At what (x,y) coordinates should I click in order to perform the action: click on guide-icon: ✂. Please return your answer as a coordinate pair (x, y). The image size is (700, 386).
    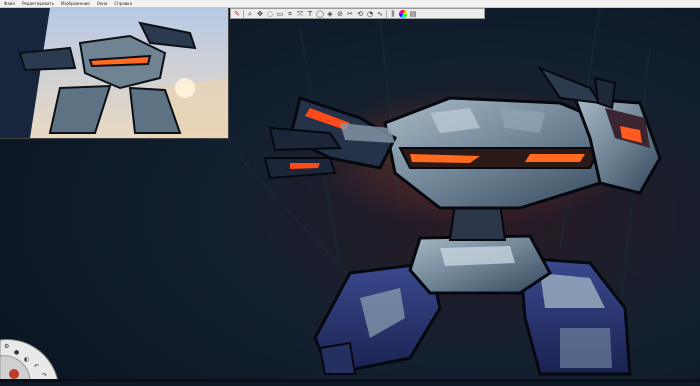
    Looking at the image, I should click on (350, 14).